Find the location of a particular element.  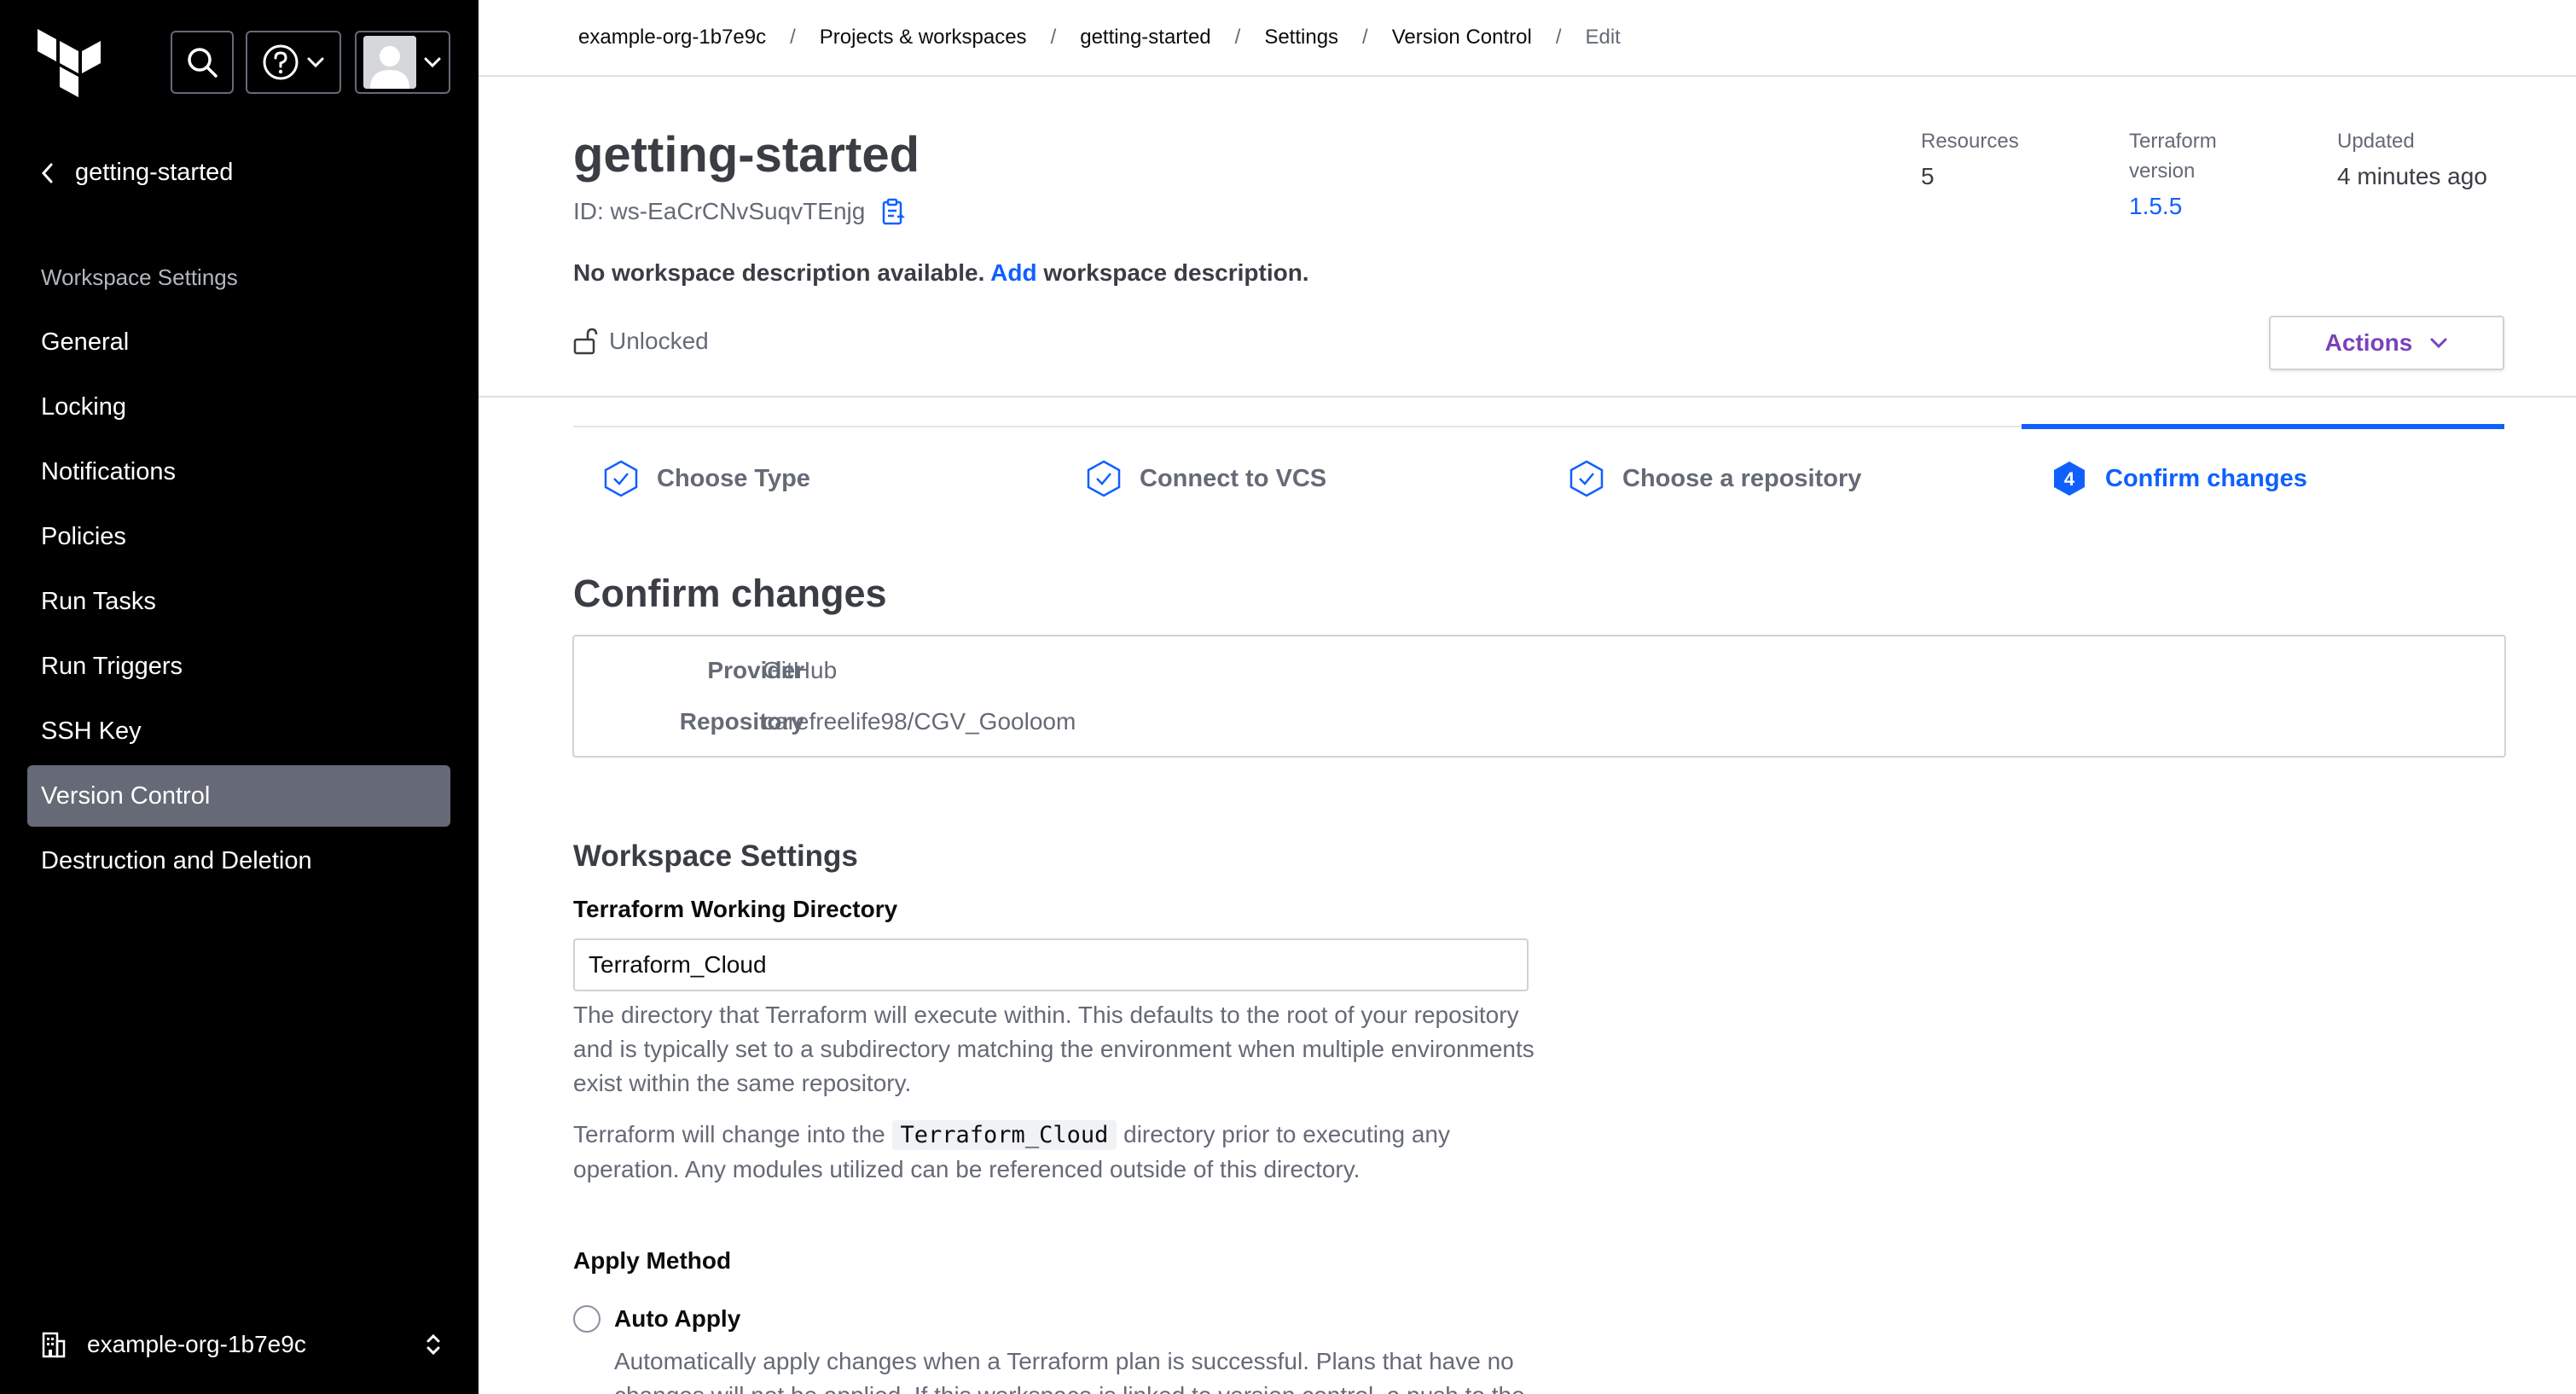

step-connect-to-vcs: Connect to VCS is located at coordinates (1205, 478).